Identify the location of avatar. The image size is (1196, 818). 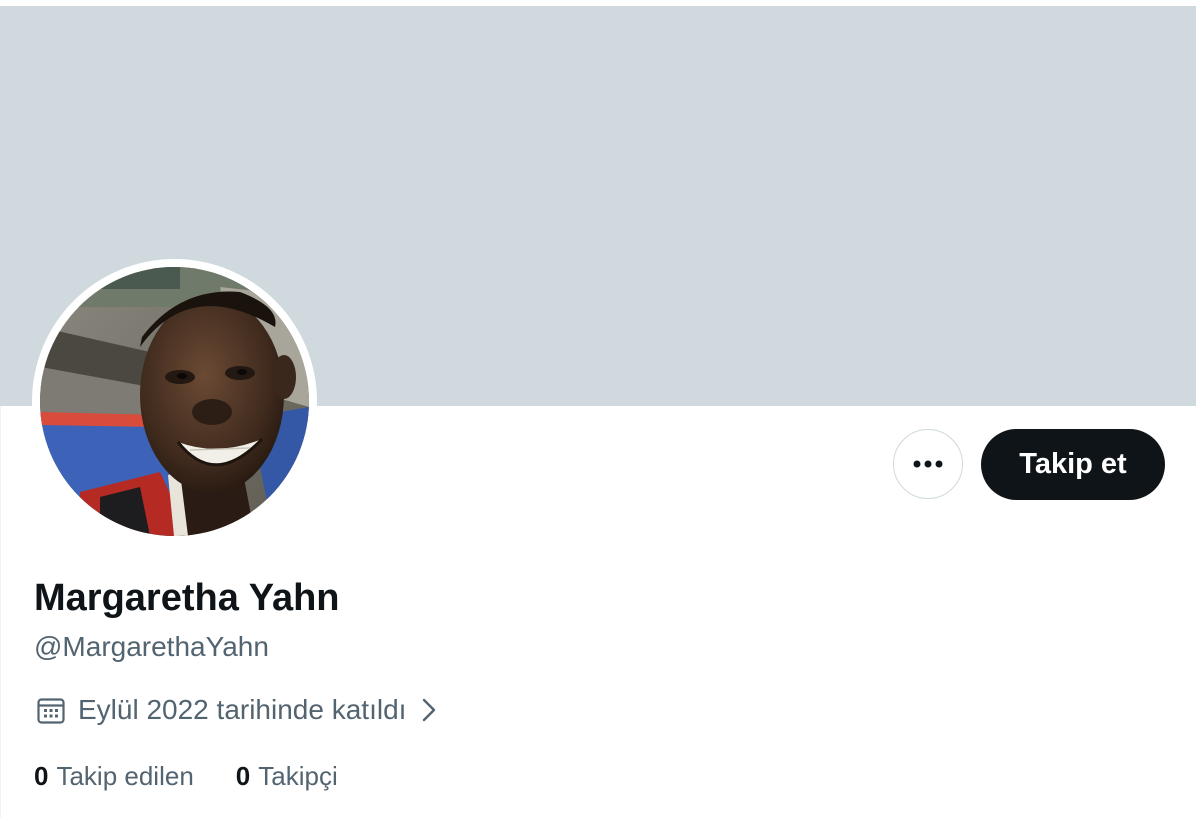
(174, 401).